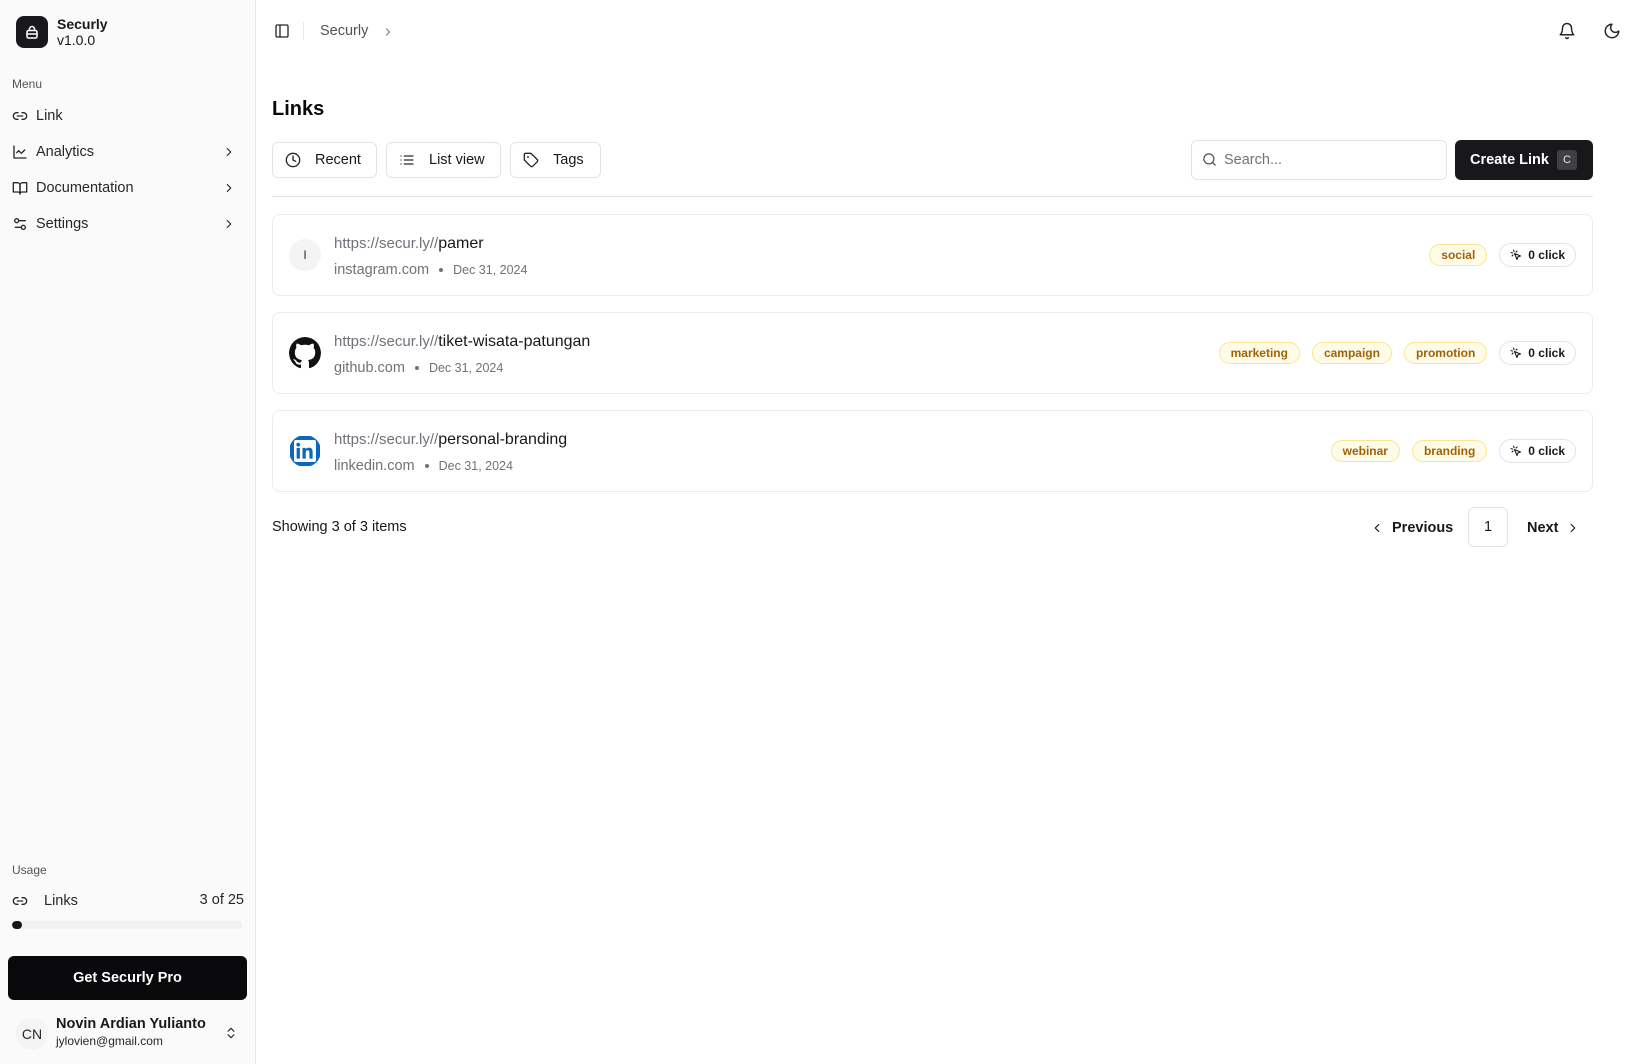 The image size is (1647, 1064). I want to click on breadcrumb-chevron-icon, so click(388, 32).